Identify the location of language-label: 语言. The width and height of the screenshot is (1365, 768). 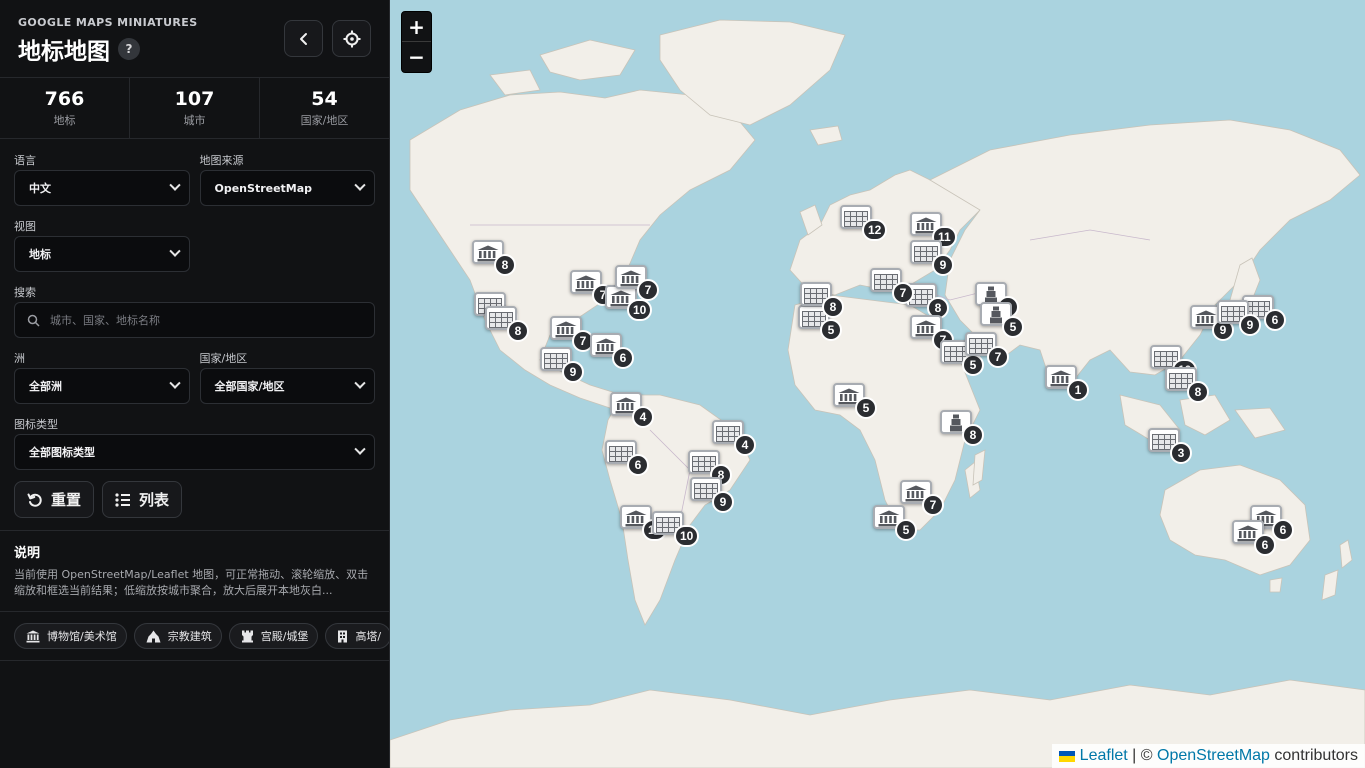
(25, 160).